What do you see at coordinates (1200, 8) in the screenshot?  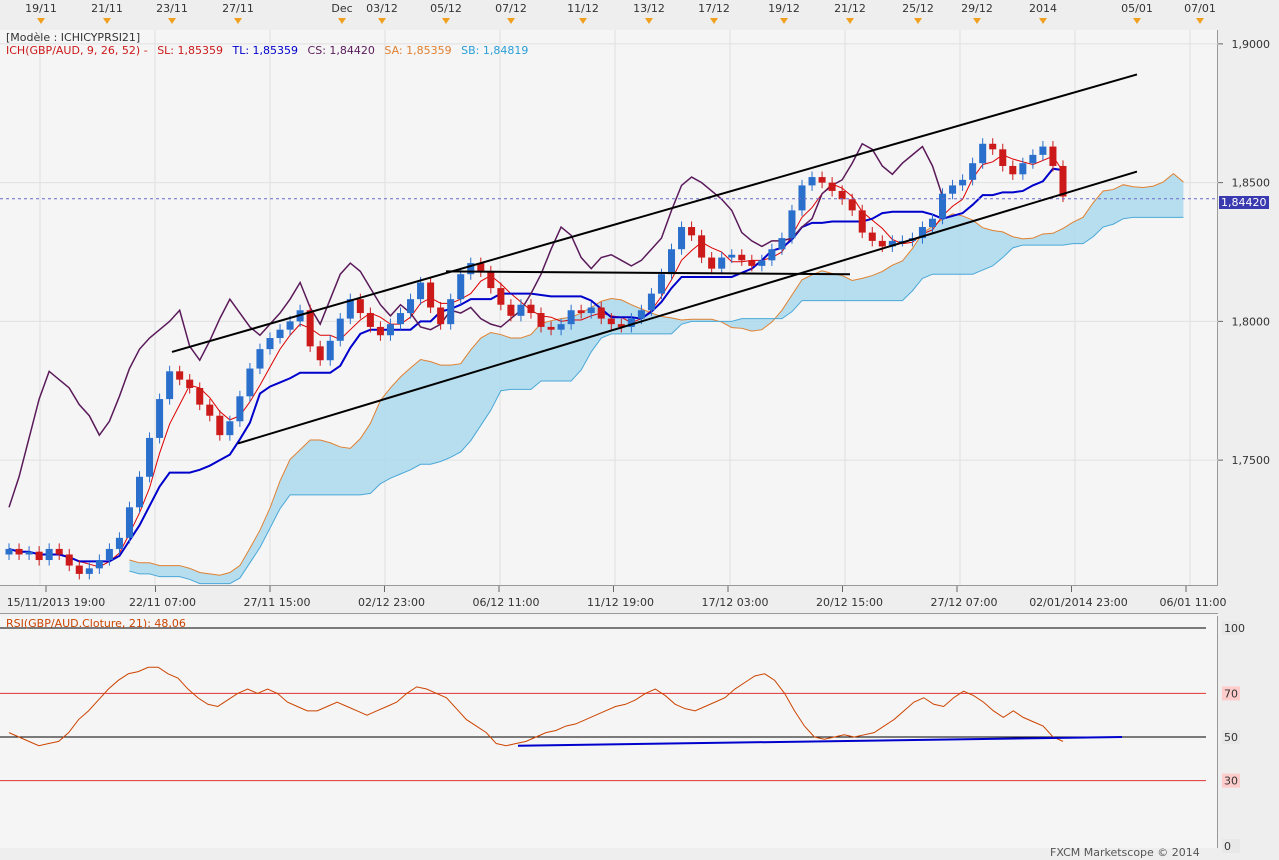 I see `top-date-label: 07/01` at bounding box center [1200, 8].